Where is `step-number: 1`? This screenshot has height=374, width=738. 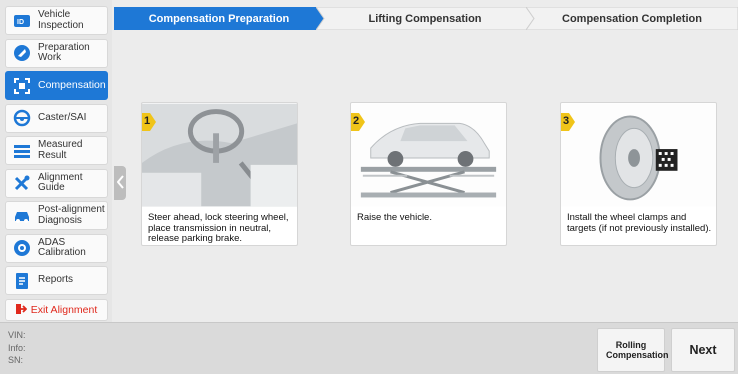
step-number: 1 is located at coordinates (147, 121).